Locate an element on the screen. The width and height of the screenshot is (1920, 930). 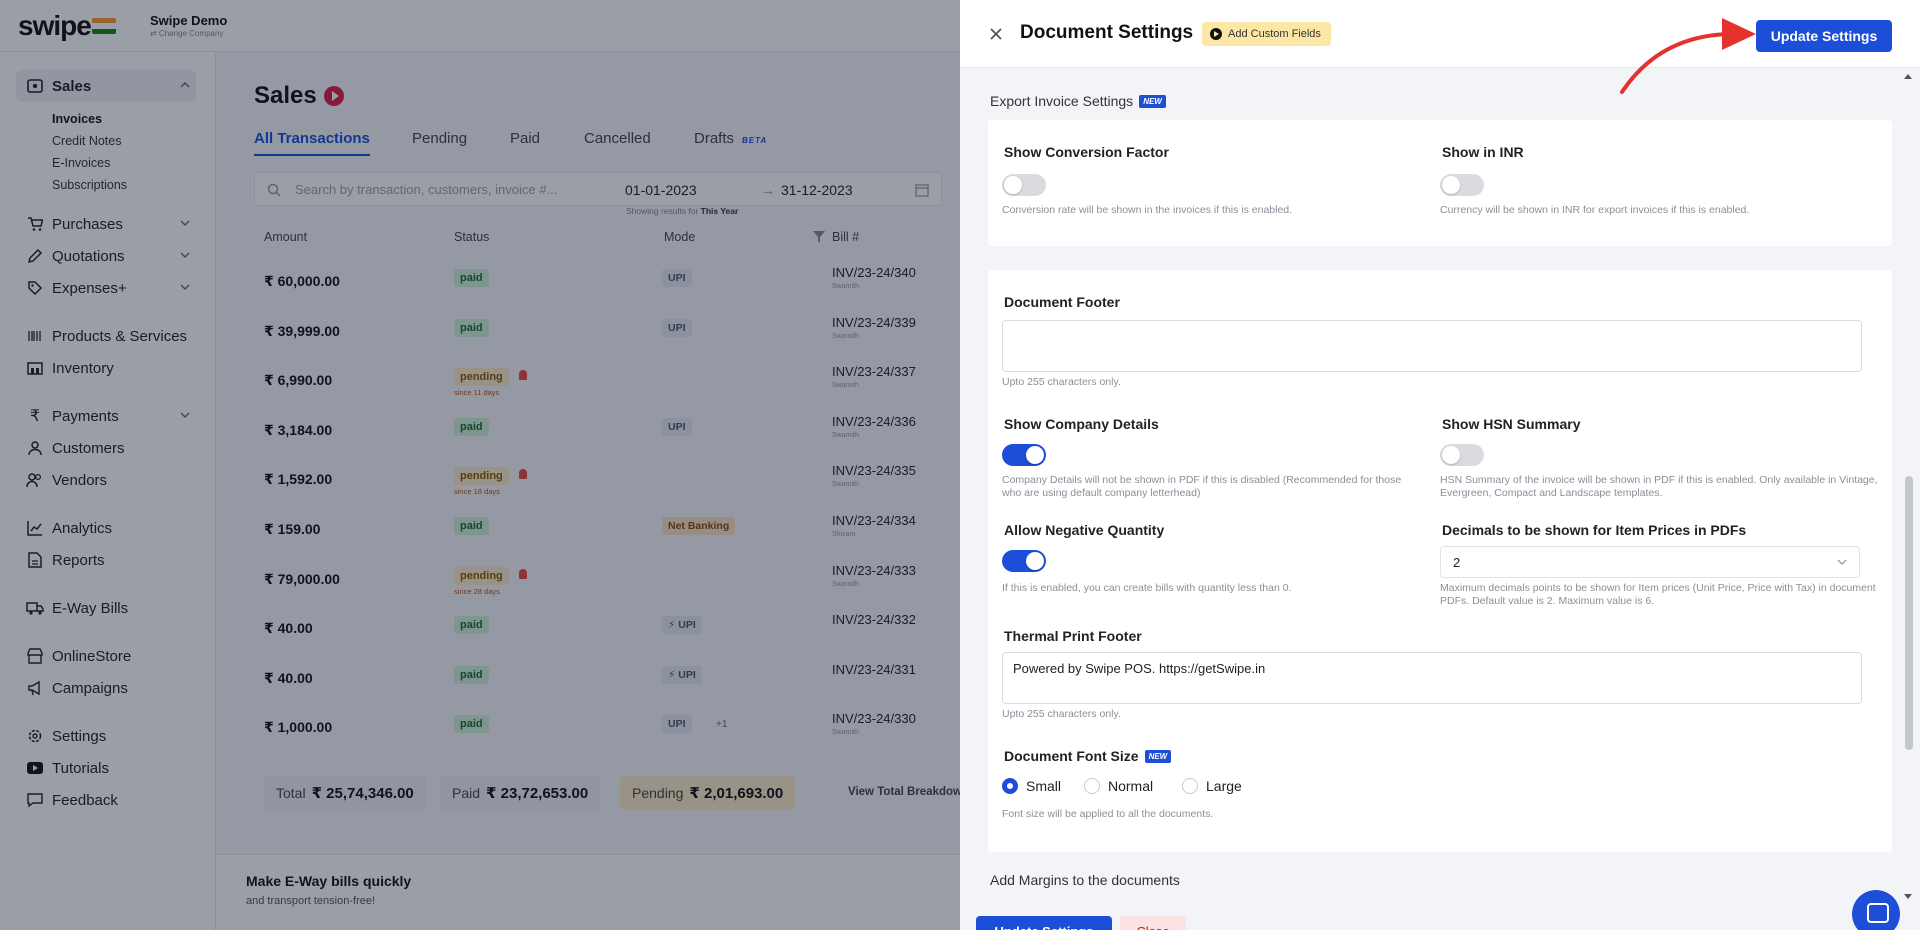
close-button: Close is located at coordinates (1153, 923).